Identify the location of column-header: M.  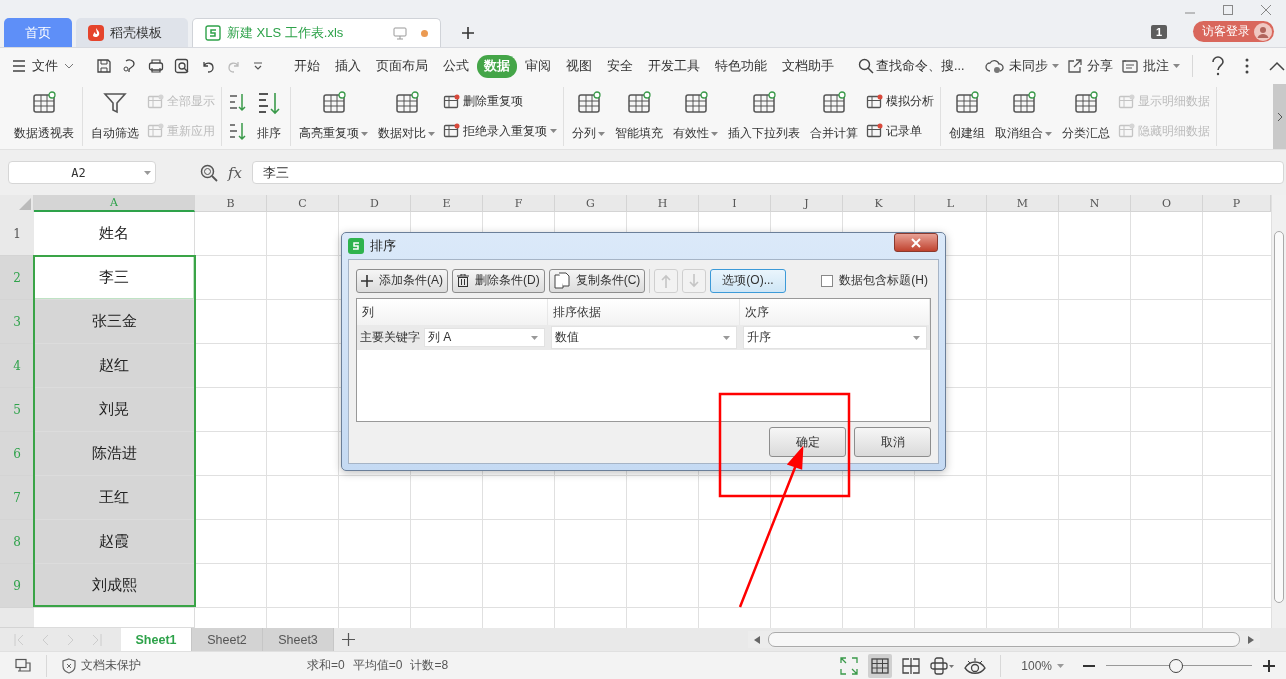
(1023, 203).